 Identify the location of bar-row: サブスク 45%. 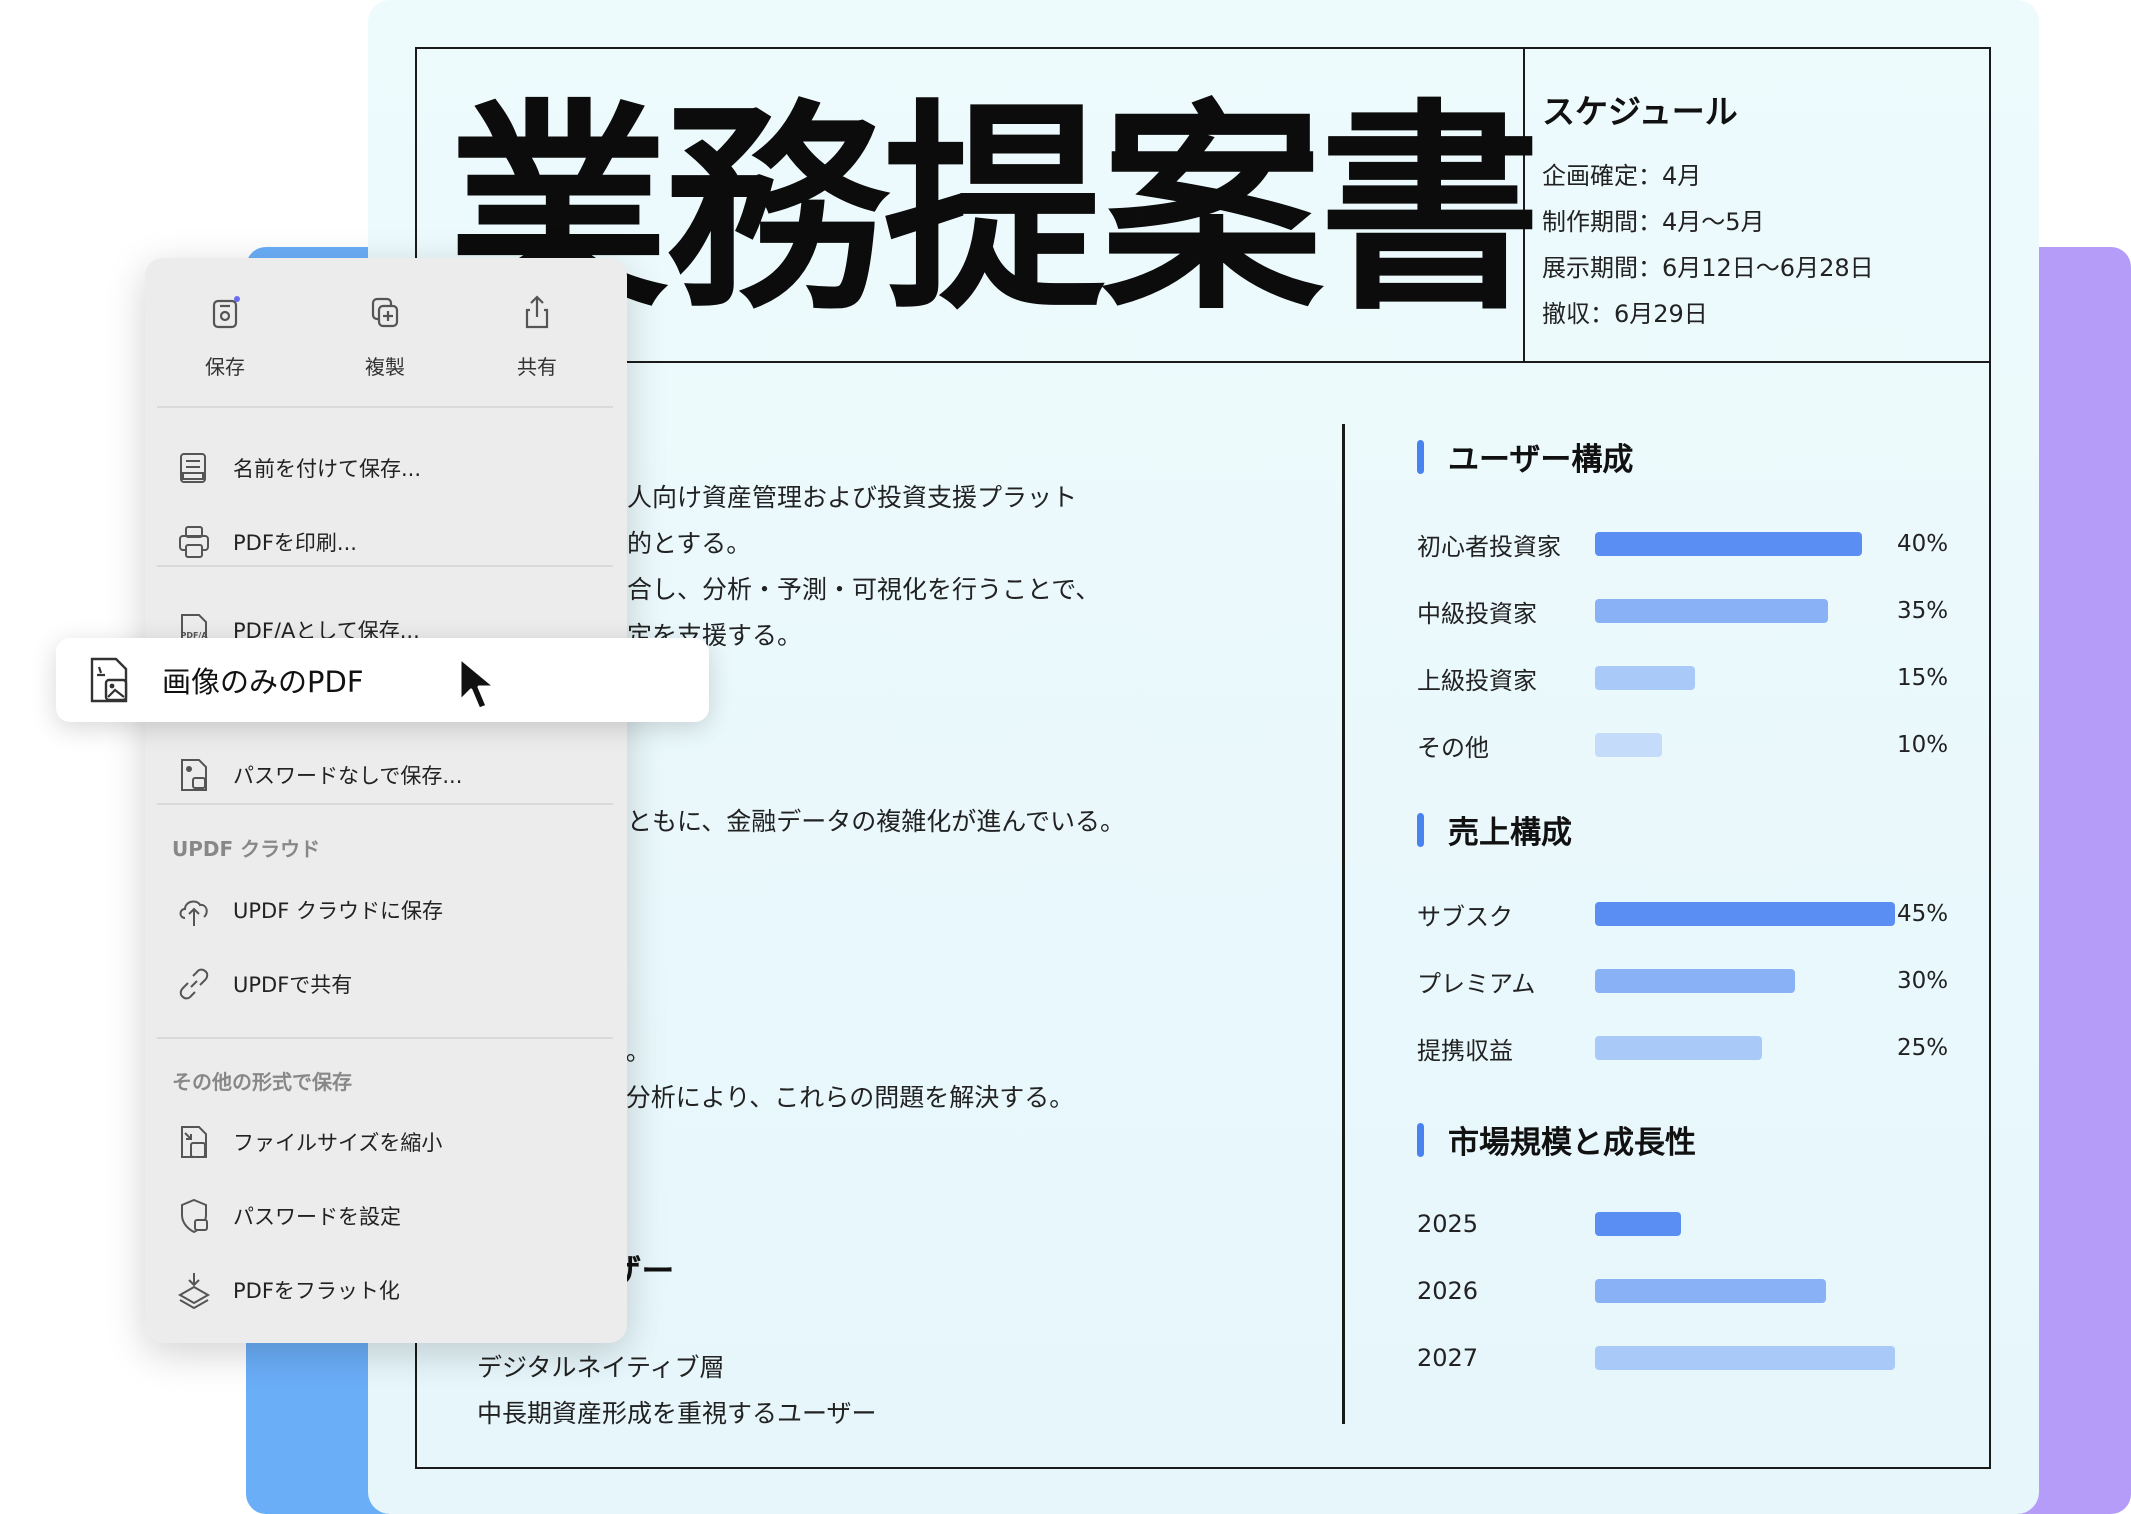
(1687, 914).